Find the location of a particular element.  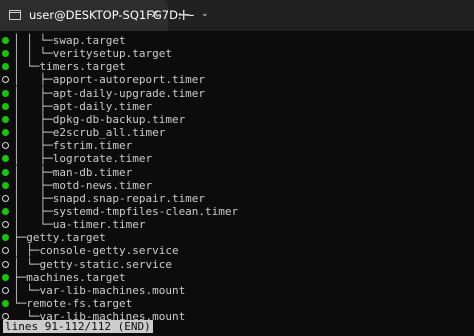

unit-tree-line: │ ├─console-getty.service is located at coordinates (237, 250).